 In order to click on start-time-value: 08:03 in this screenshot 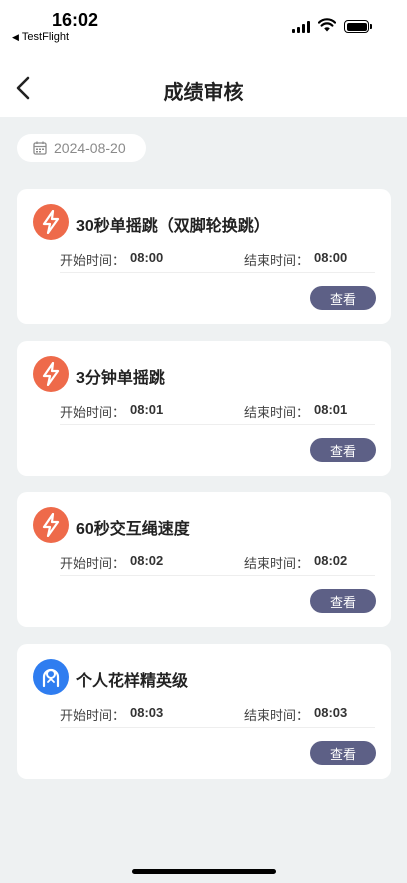, I will do `click(147, 712)`.